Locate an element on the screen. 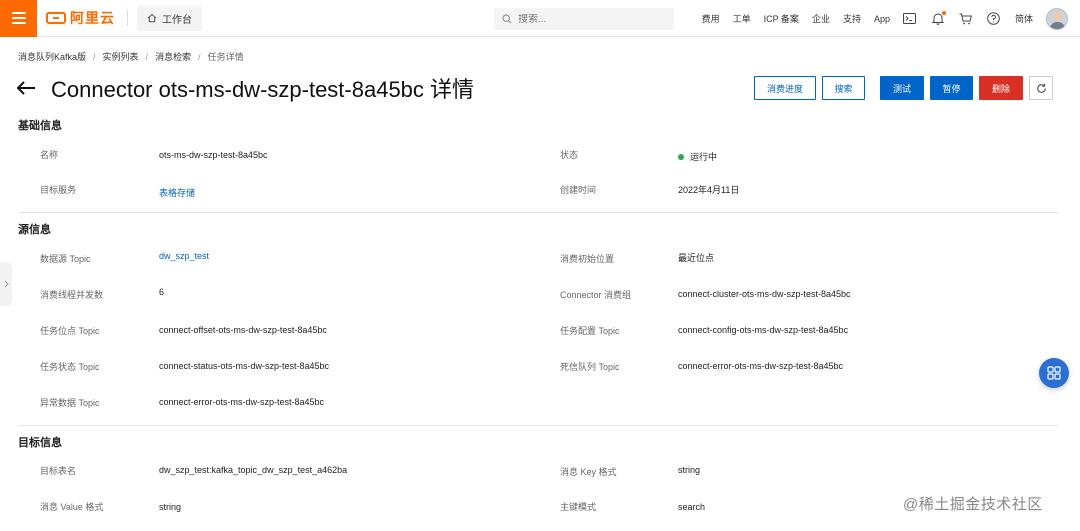  key-format-label: 消息 Key 格式 is located at coordinates (588, 472).